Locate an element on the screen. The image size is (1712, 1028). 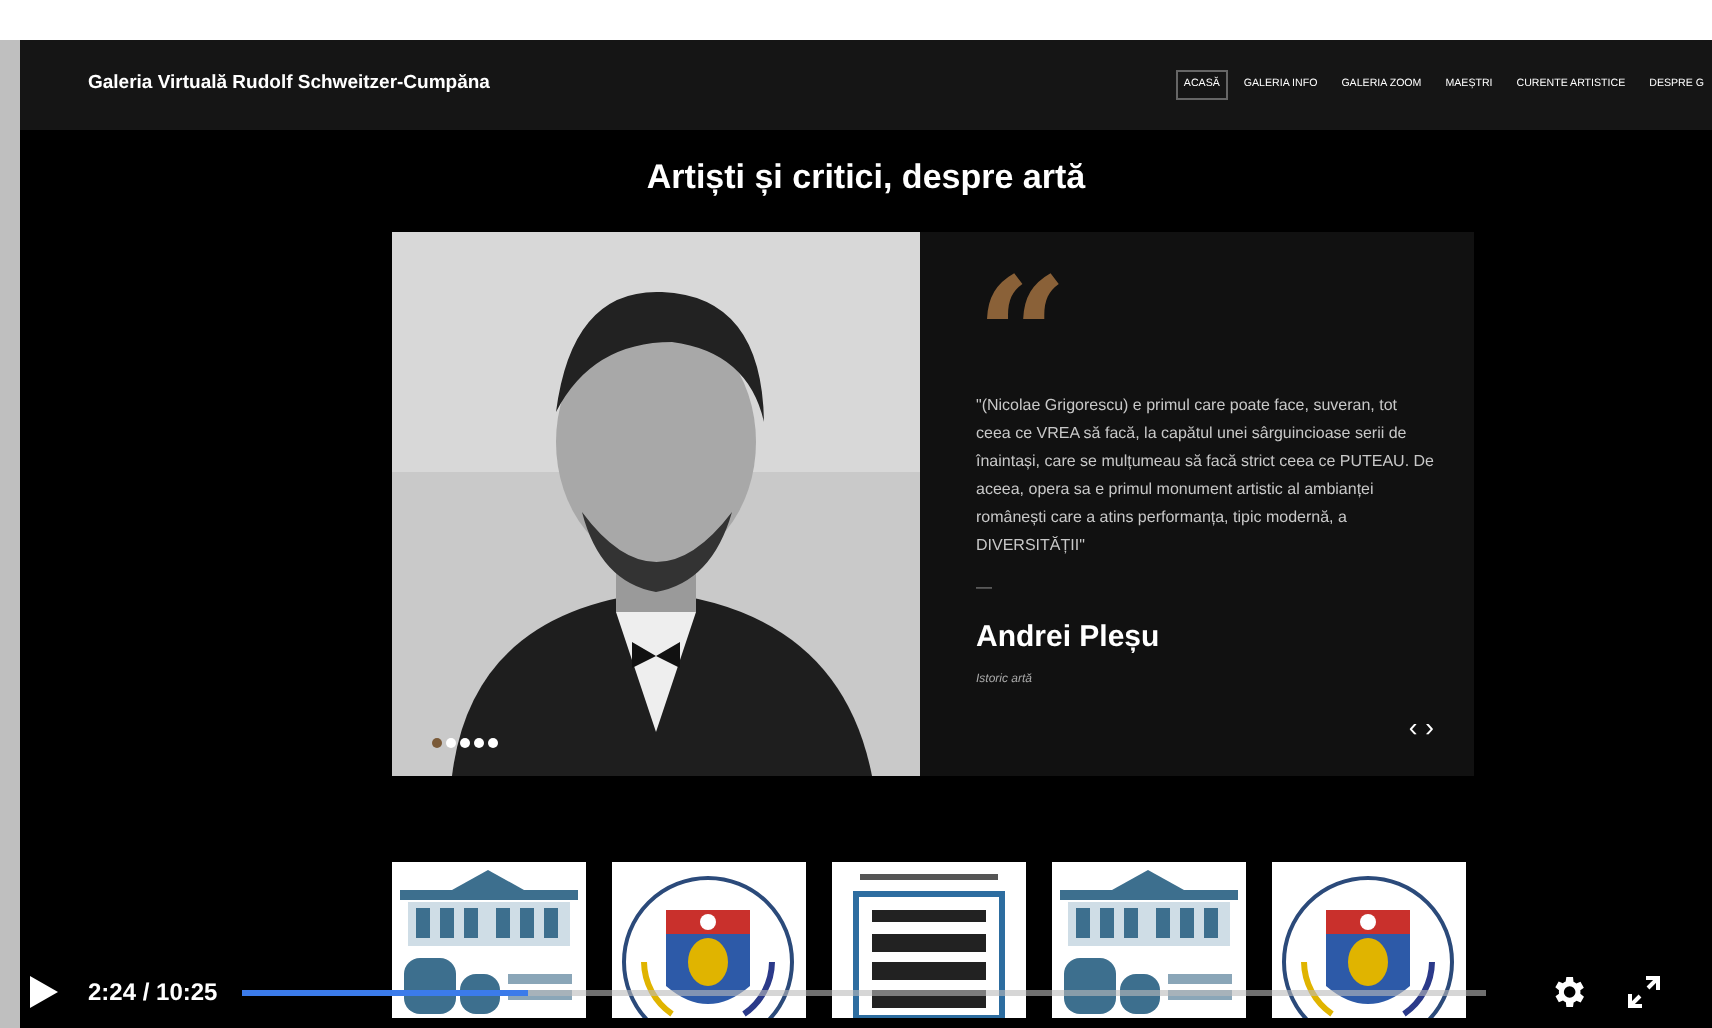
quote-mark: “ is located at coordinates (1022, 327).